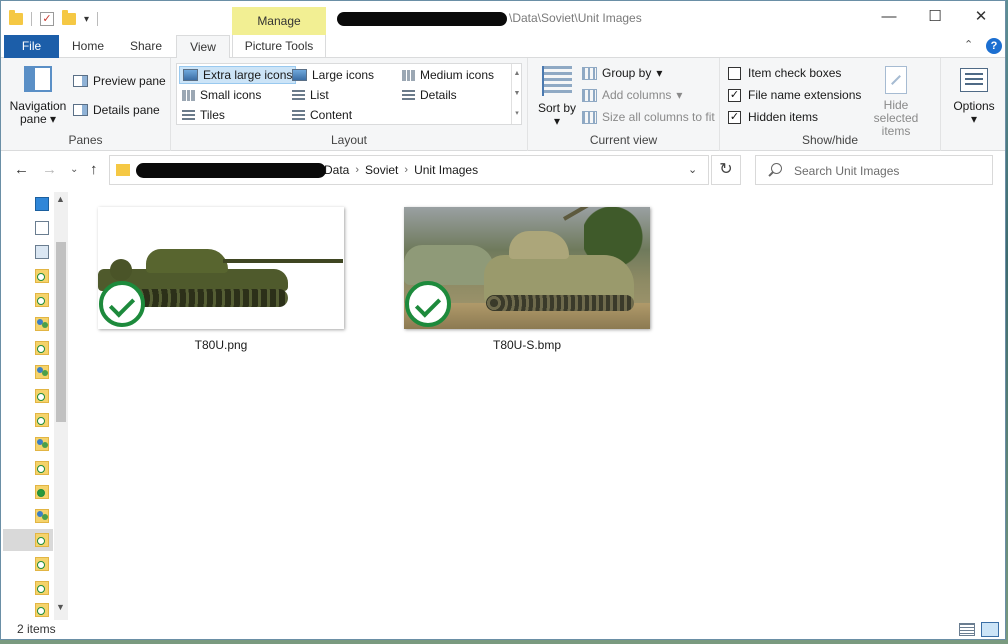 The image size is (1008, 644). I want to click on size-all-columns-button: Size all columns to fit, so click(648, 117).